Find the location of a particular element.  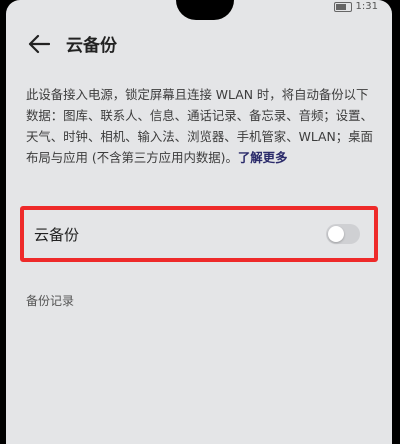

backup-records-label: 备份记录 is located at coordinates (50, 300).